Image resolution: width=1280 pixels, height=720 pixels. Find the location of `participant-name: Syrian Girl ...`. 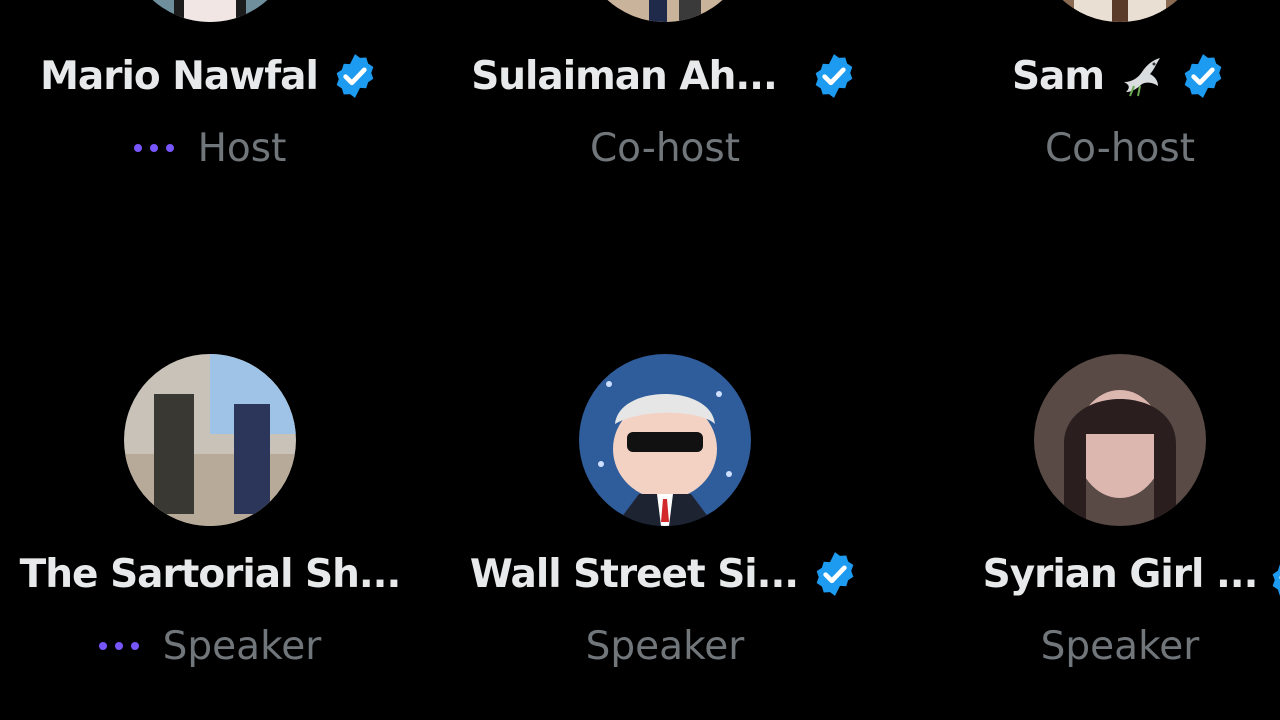

participant-name: Syrian Girl ... is located at coordinates (1120, 574).